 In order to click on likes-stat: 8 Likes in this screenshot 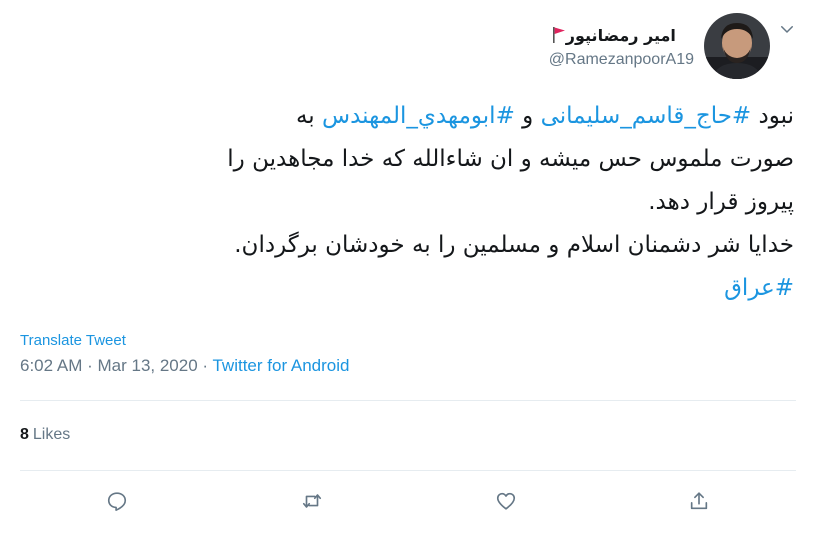, I will do `click(45, 435)`.